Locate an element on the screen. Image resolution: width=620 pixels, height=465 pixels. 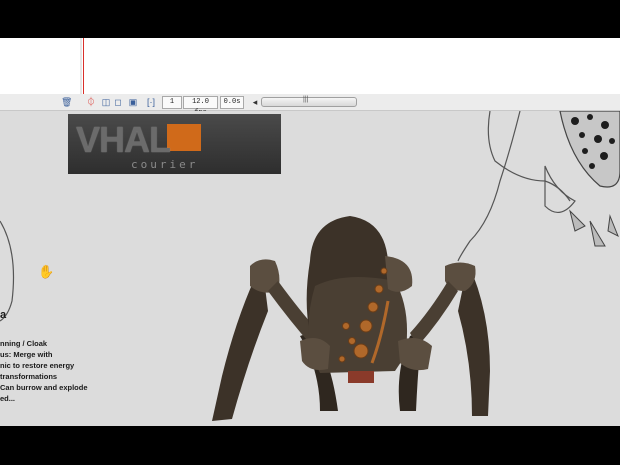
sketch-claw is located at coordinates (560, 189).